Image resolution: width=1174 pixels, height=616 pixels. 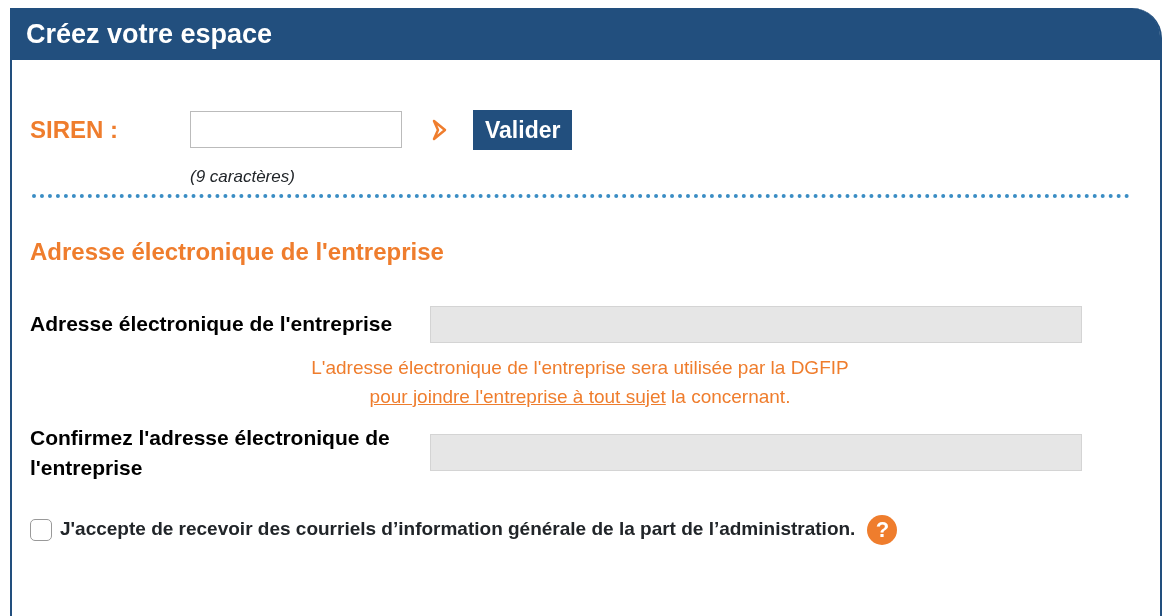 I want to click on field-label: Confirmez l'adresse électronique de l'entreprise, so click(x=210, y=452).